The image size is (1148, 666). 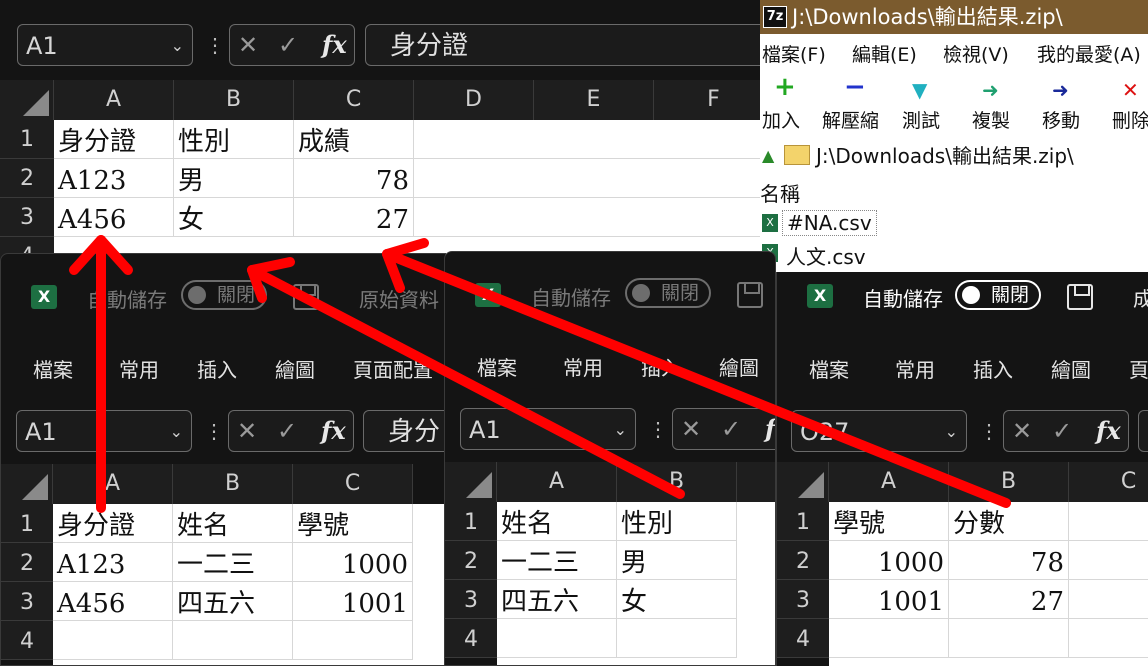 What do you see at coordinates (233, 601) in the screenshot?
I see `cell-b3: 四五六` at bounding box center [233, 601].